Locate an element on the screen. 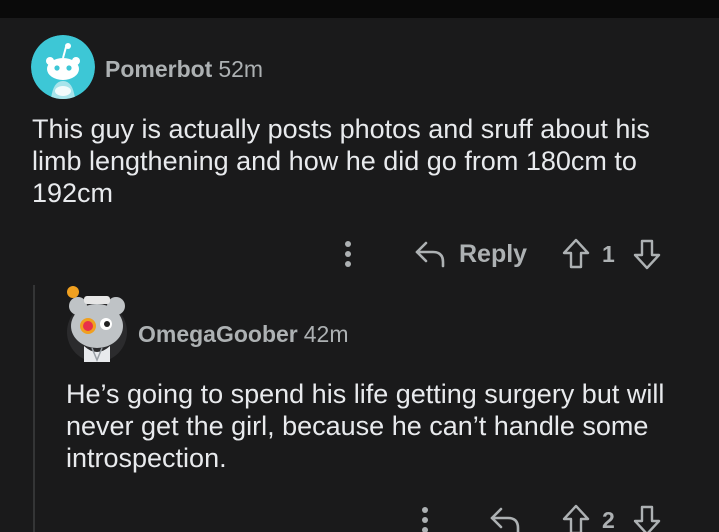  comment-header: OmegaGoober 42m is located at coordinates (243, 334).